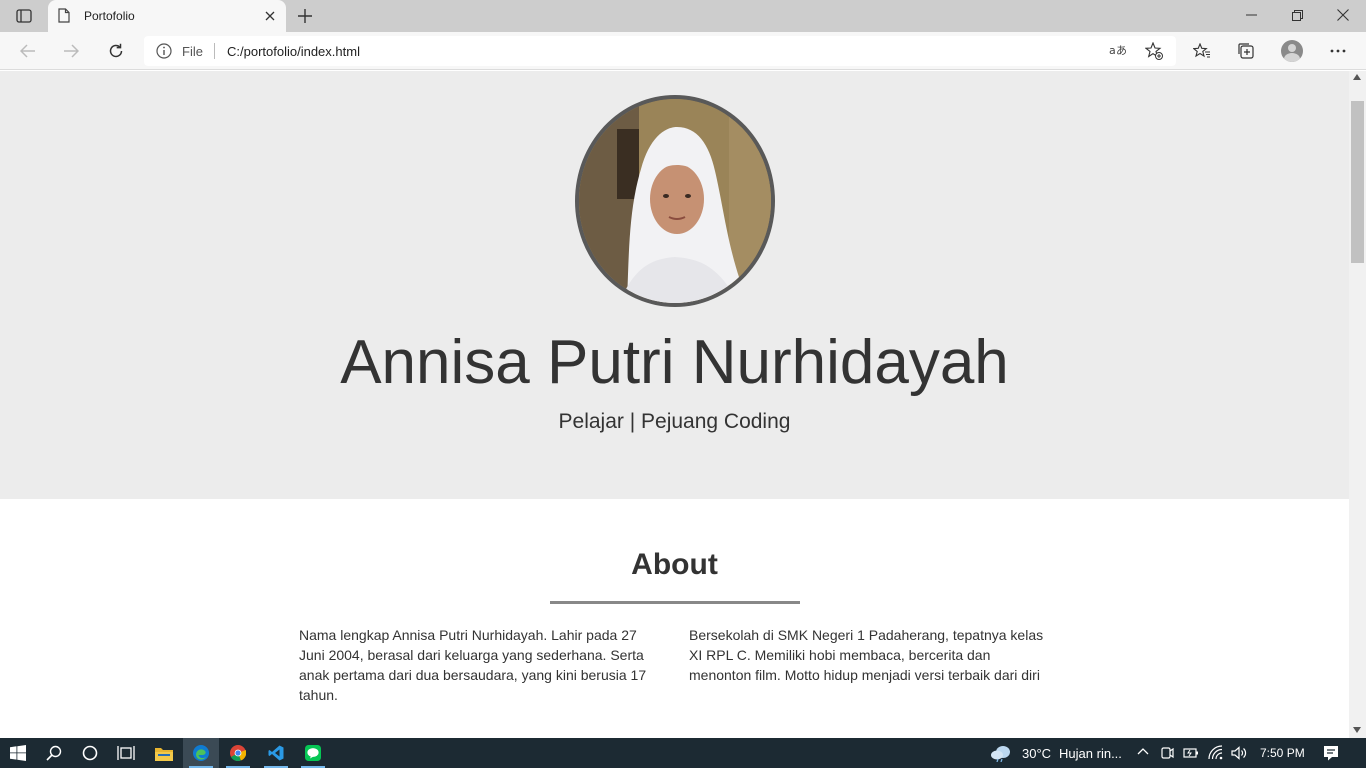 The width and height of the screenshot is (1366, 768). Describe the element at coordinates (1292, 51) in the screenshot. I see `profile-avatar` at that location.